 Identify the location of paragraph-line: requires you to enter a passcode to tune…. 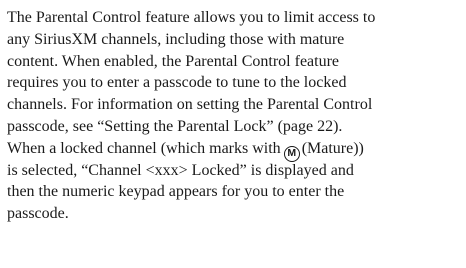
(177, 83).